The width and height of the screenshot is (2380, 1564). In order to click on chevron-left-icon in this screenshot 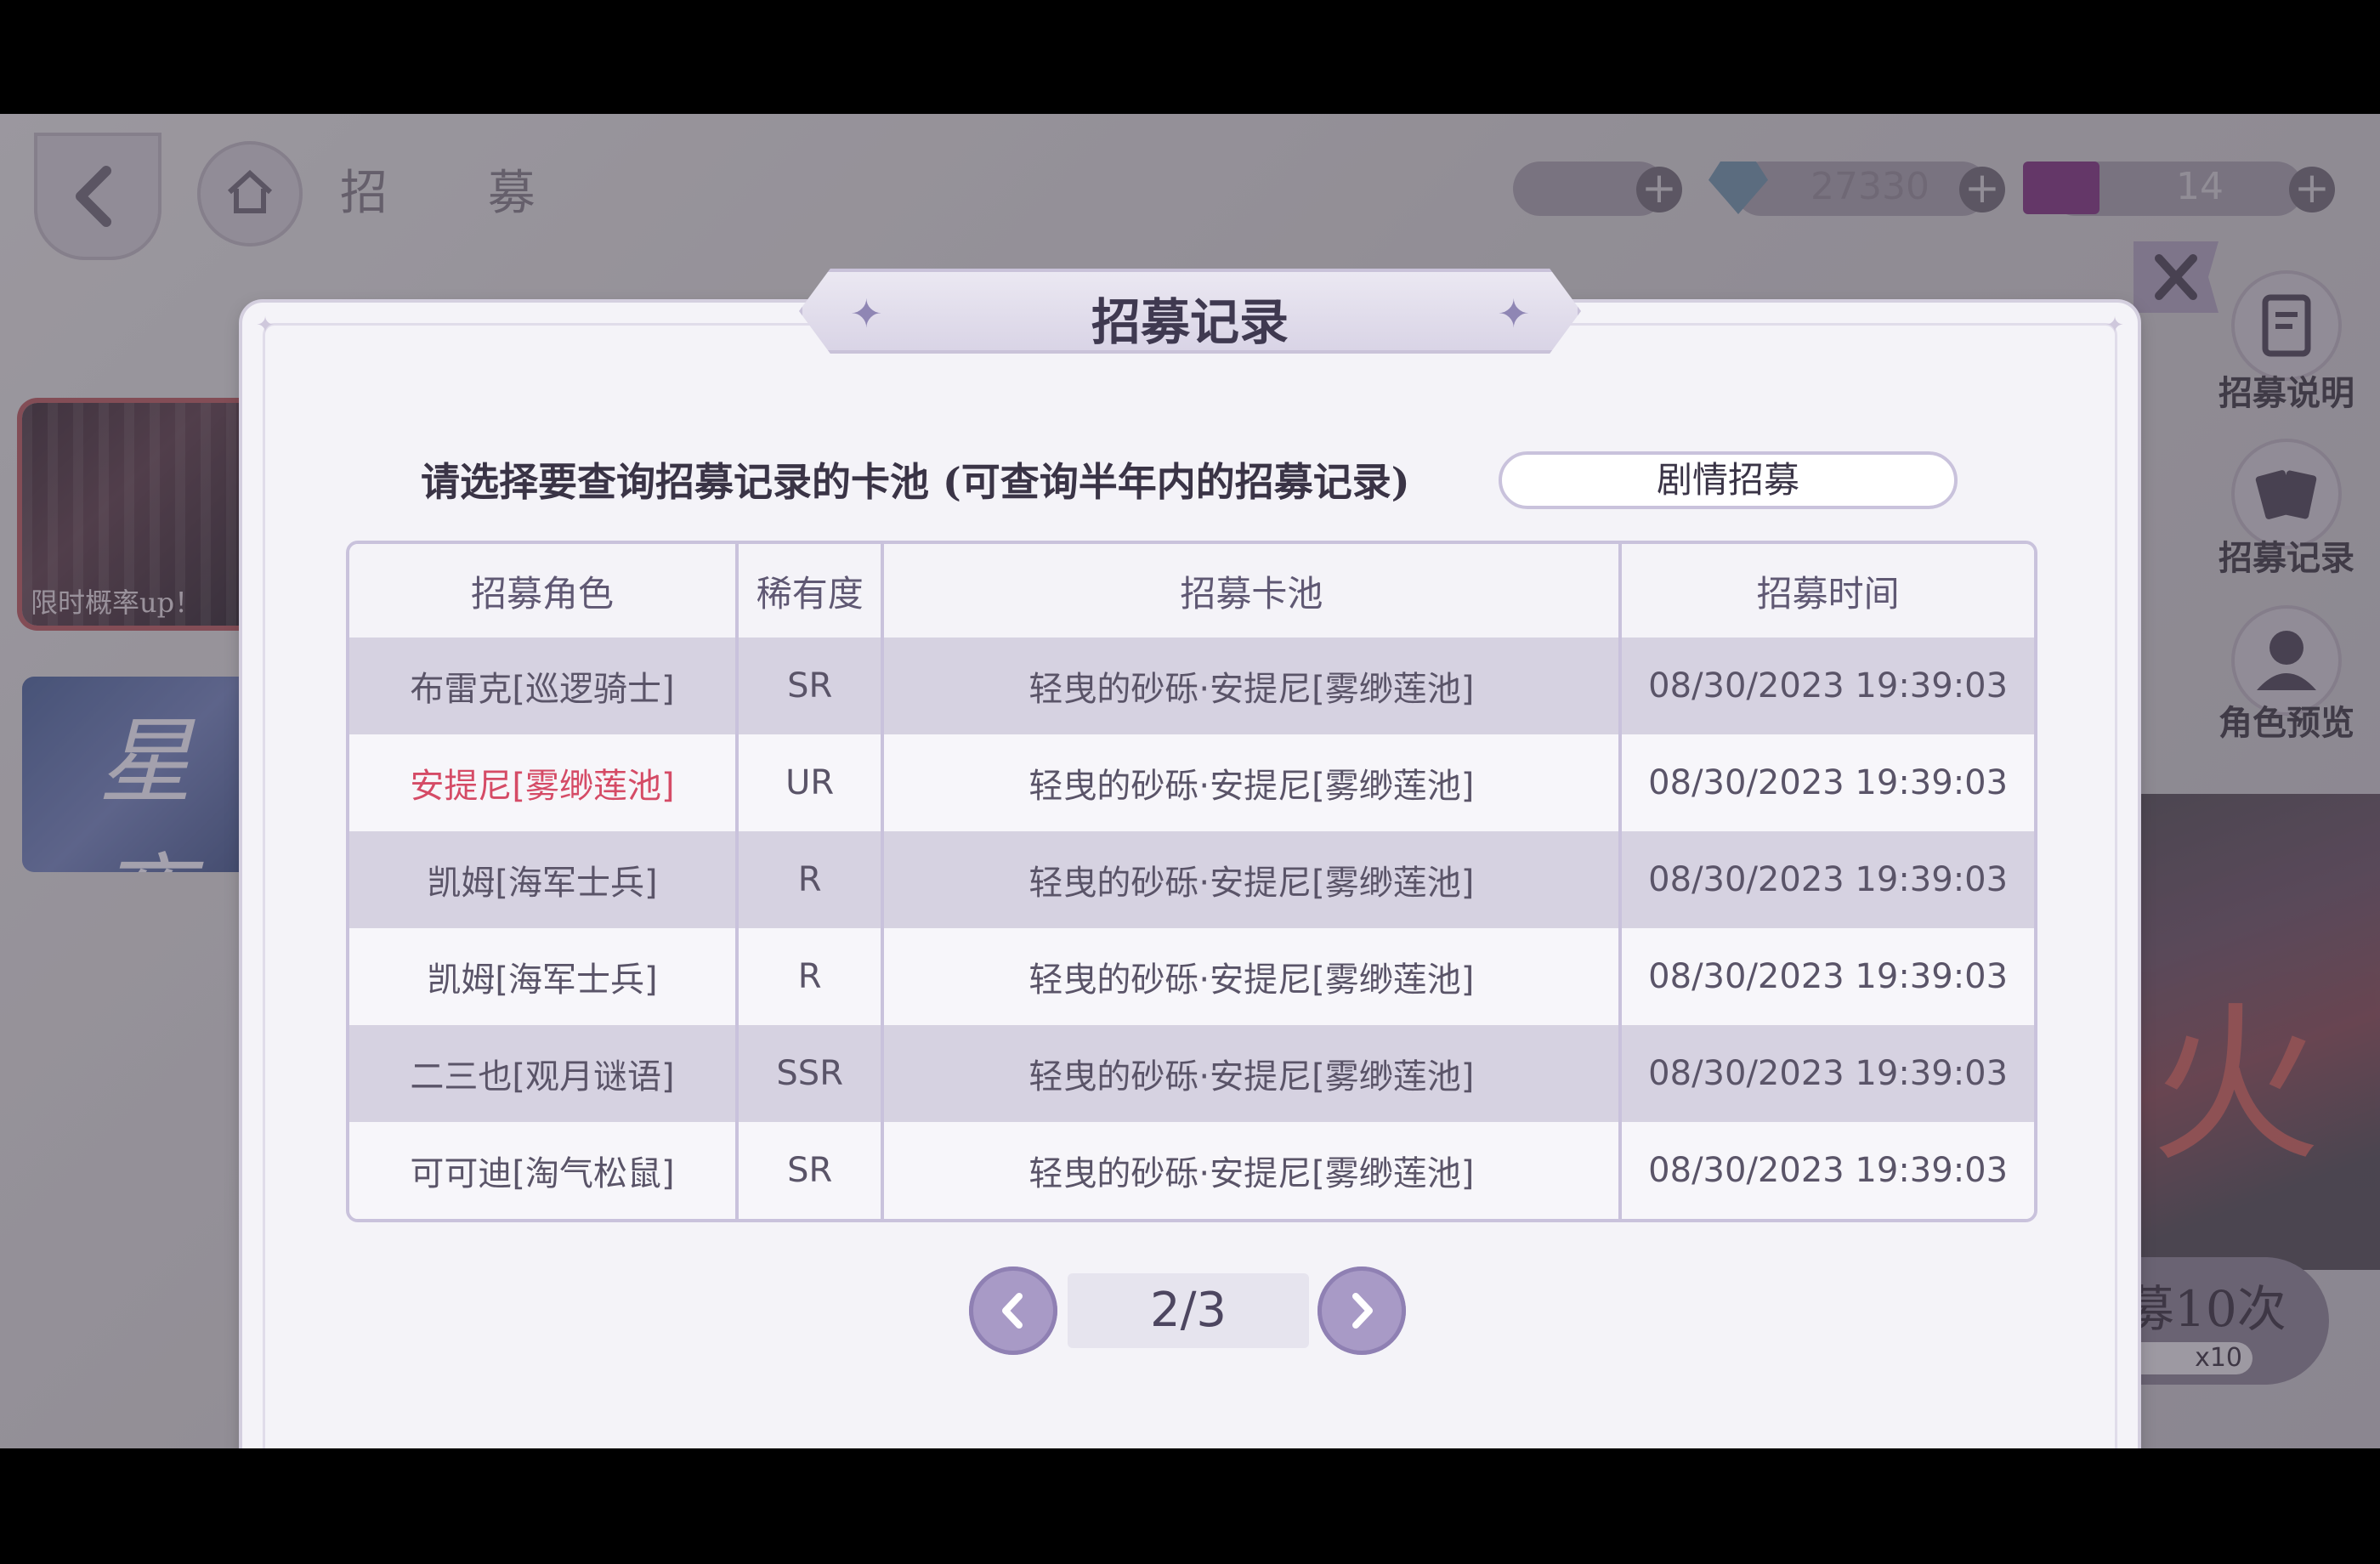, I will do `click(1012, 1311)`.